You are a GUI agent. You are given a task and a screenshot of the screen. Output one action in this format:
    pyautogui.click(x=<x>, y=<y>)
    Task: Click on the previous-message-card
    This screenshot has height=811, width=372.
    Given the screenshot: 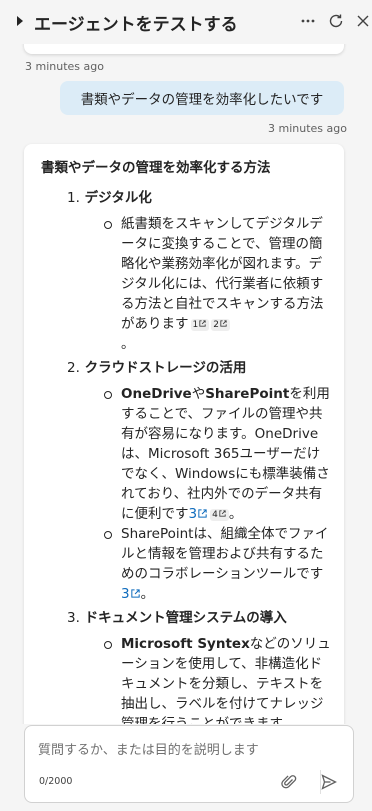 What is the action you would take?
    pyautogui.click(x=184, y=49)
    